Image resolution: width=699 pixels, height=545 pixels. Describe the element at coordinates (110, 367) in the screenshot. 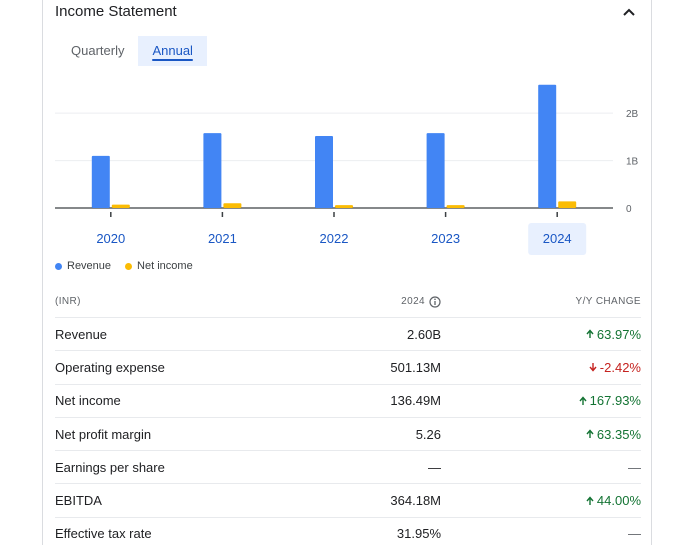

I see `row-label: Operating expense` at that location.